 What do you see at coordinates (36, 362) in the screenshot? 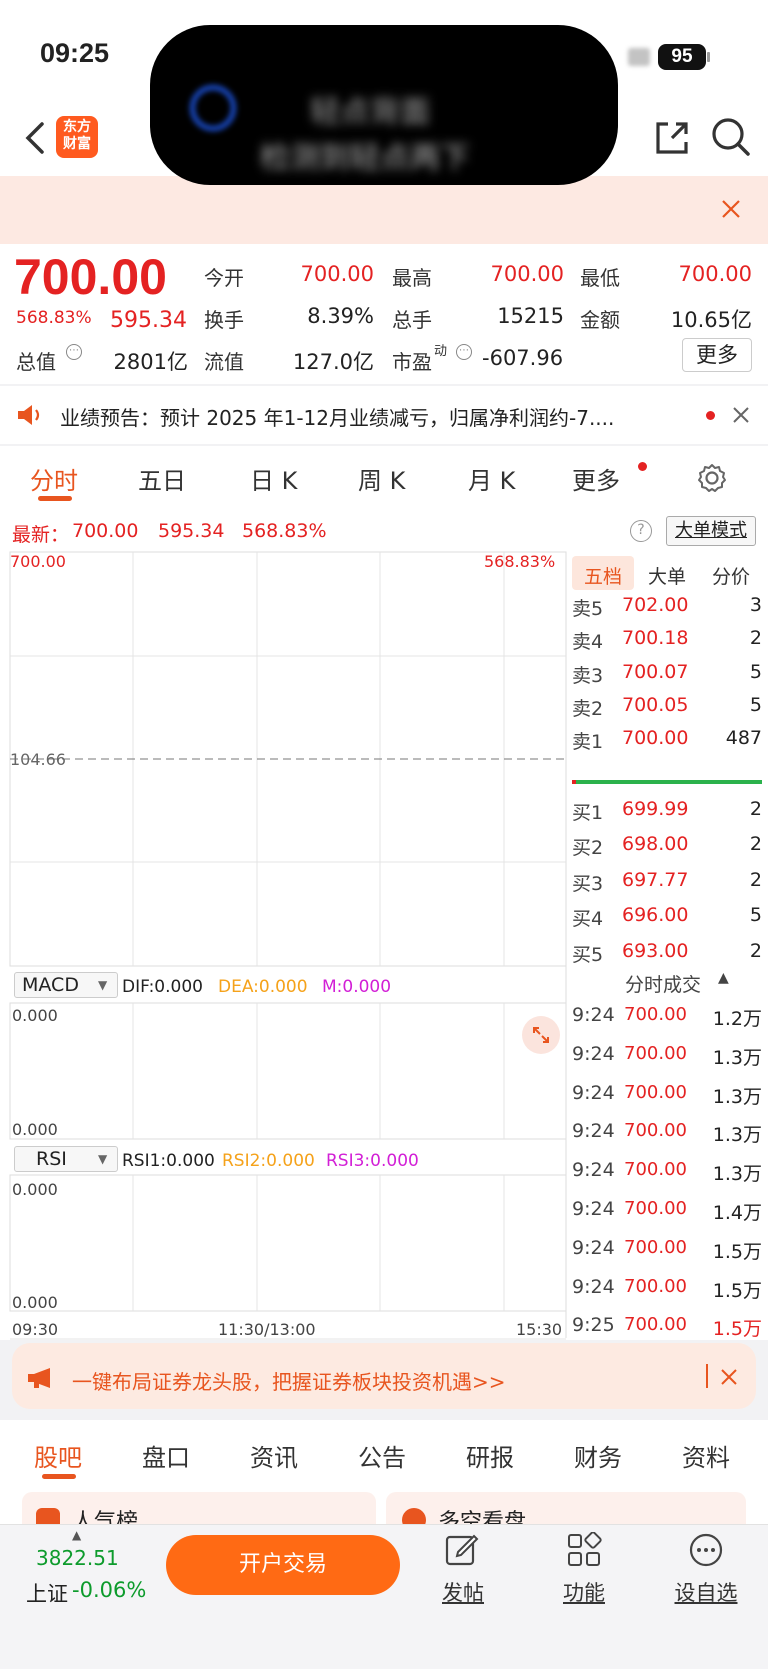
I see `market-cap-label: 总值` at bounding box center [36, 362].